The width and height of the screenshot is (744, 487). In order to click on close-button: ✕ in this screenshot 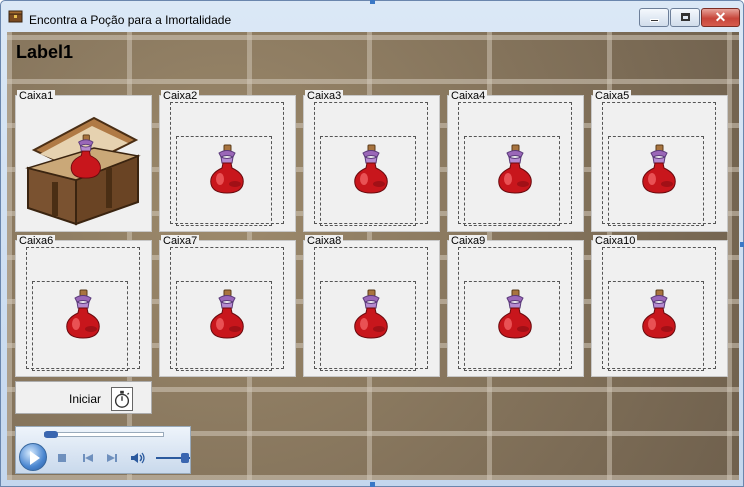, I will do `click(720, 17)`.